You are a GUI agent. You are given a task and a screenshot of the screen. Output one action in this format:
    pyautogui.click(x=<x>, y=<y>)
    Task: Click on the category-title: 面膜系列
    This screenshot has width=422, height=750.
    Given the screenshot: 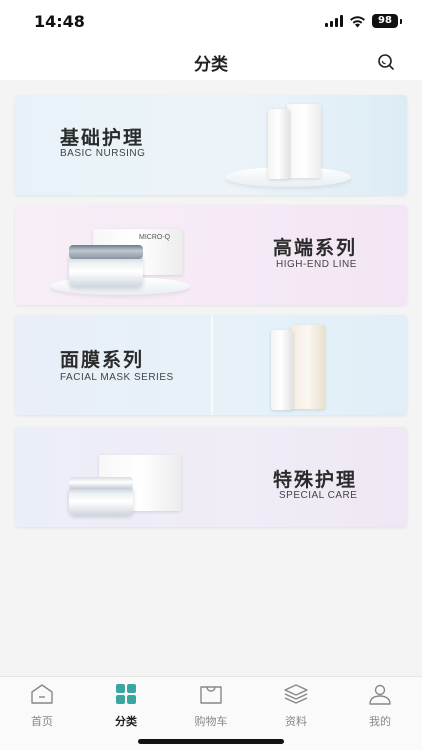 What is the action you would take?
    pyautogui.click(x=102, y=360)
    